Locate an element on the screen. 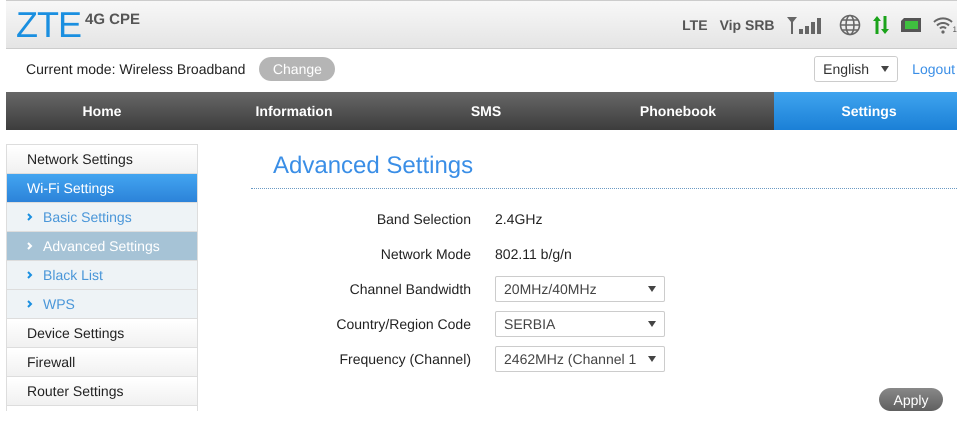 Image resolution: width=957 pixels, height=427 pixels. apply-button: Apply is located at coordinates (911, 399).